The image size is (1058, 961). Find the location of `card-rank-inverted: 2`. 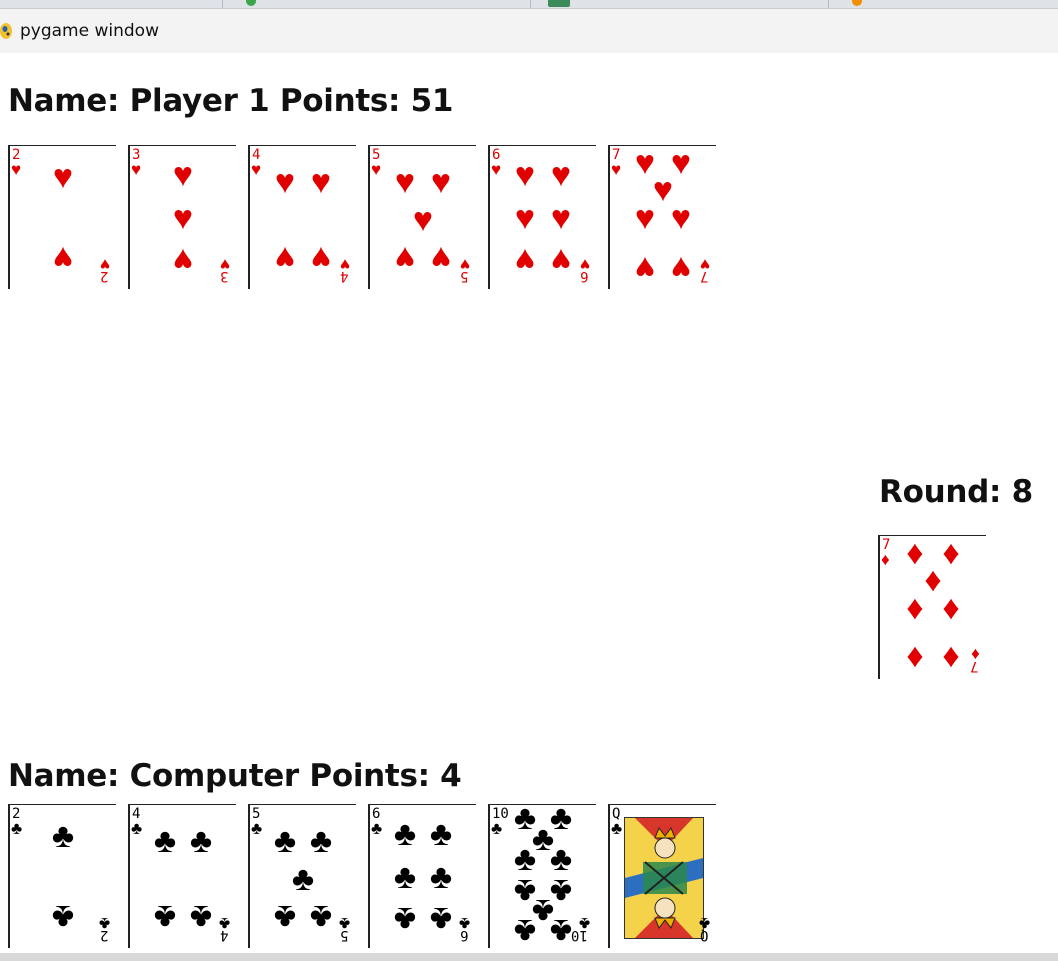

card-rank-inverted: 2 is located at coordinates (103, 935).